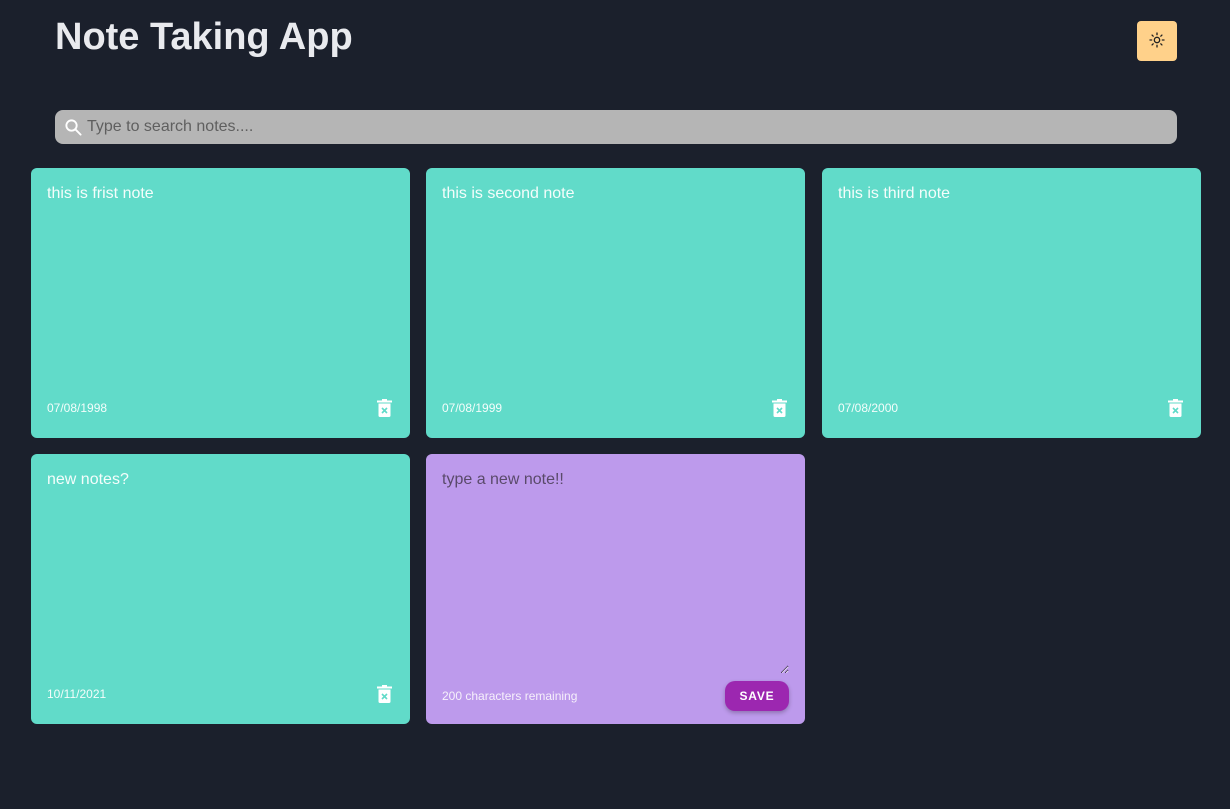 This screenshot has height=809, width=1230. Describe the element at coordinates (220, 694) in the screenshot. I see `note-footer: 10/11/2021` at that location.